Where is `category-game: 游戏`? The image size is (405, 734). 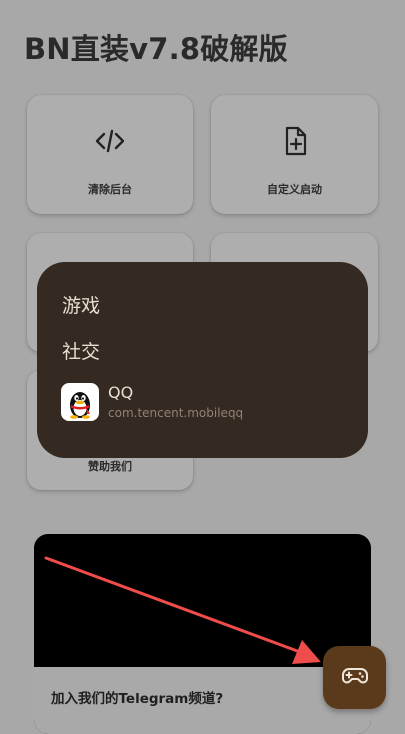 category-game: 游戏 is located at coordinates (81, 304).